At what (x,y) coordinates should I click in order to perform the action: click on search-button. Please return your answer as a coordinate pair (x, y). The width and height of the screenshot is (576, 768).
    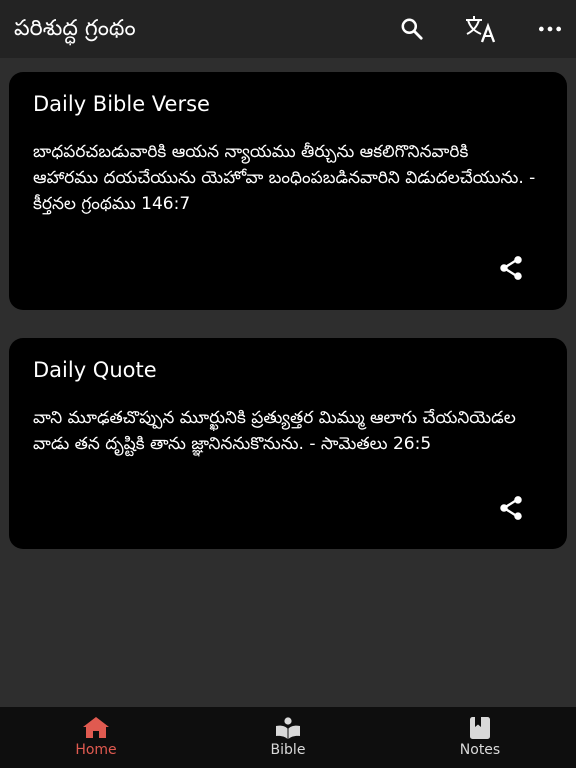
    Looking at the image, I should click on (412, 29).